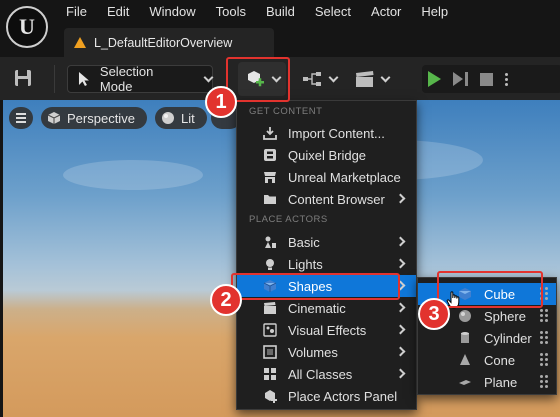 The image size is (560, 417). Describe the element at coordinates (76, 12) in the screenshot. I see `menu-file: File` at that location.